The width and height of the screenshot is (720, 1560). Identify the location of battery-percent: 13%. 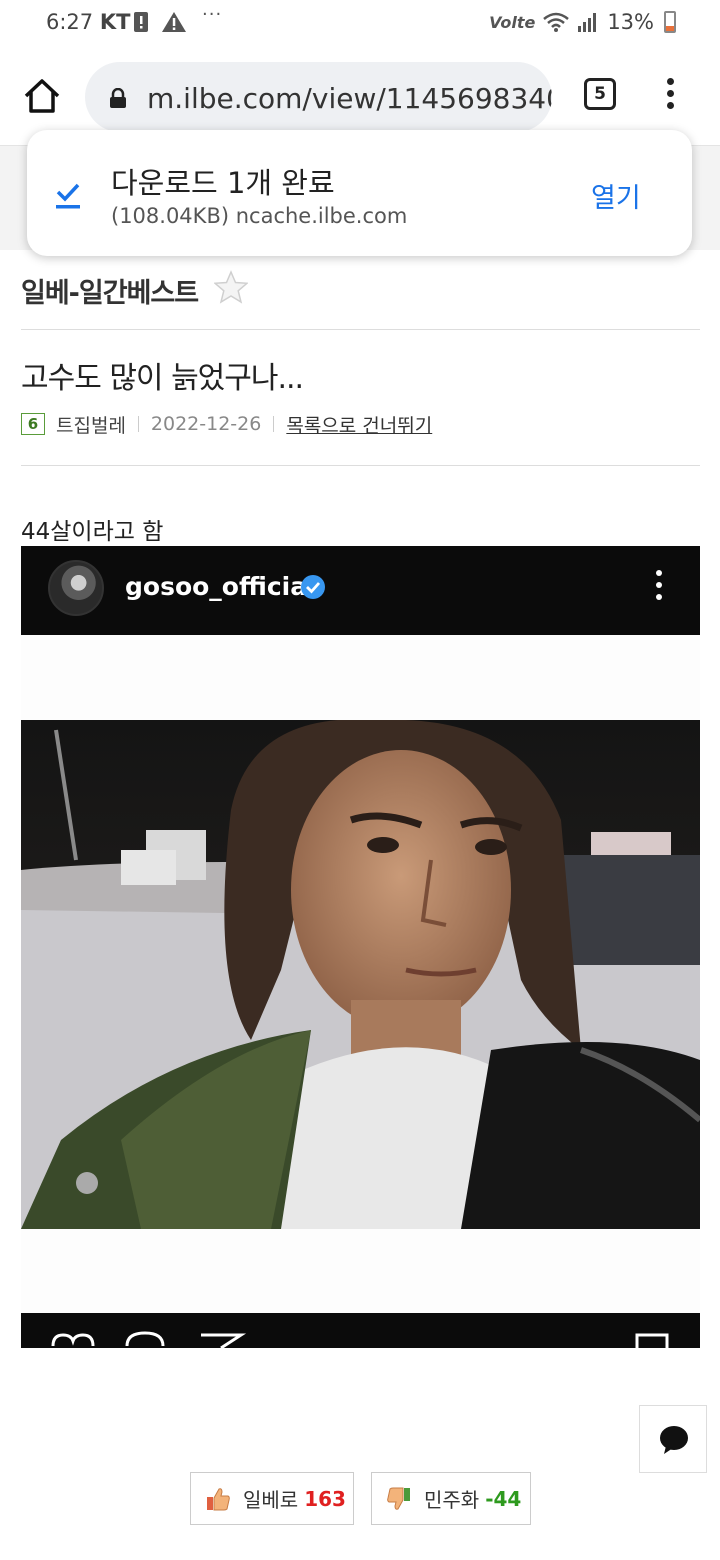
(630, 22).